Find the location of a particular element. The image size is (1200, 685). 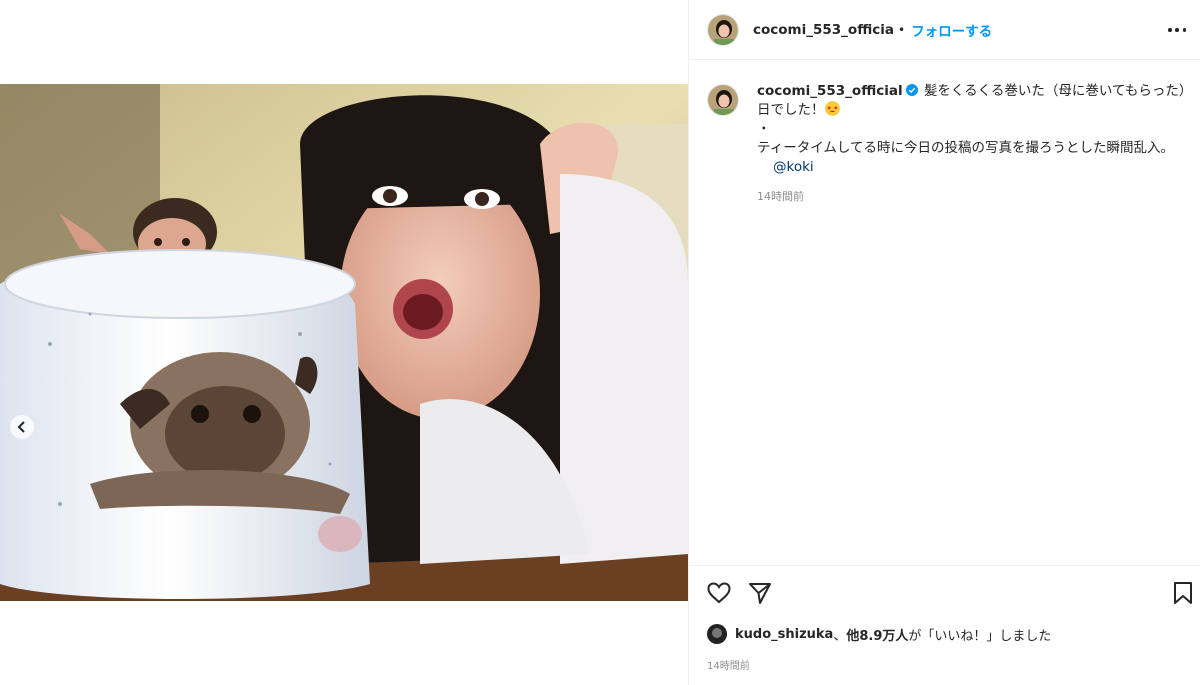

likes-others-link: 他8.9万人 is located at coordinates (877, 634).